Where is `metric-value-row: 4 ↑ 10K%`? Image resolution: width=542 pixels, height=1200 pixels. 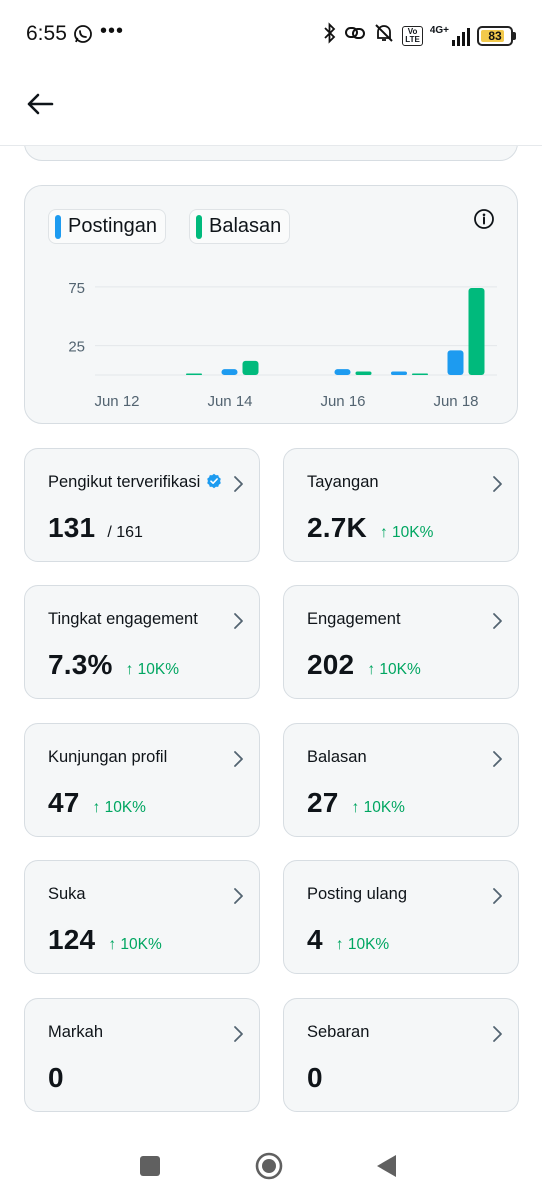
metric-value-row: 4 ↑ 10K% is located at coordinates (348, 940).